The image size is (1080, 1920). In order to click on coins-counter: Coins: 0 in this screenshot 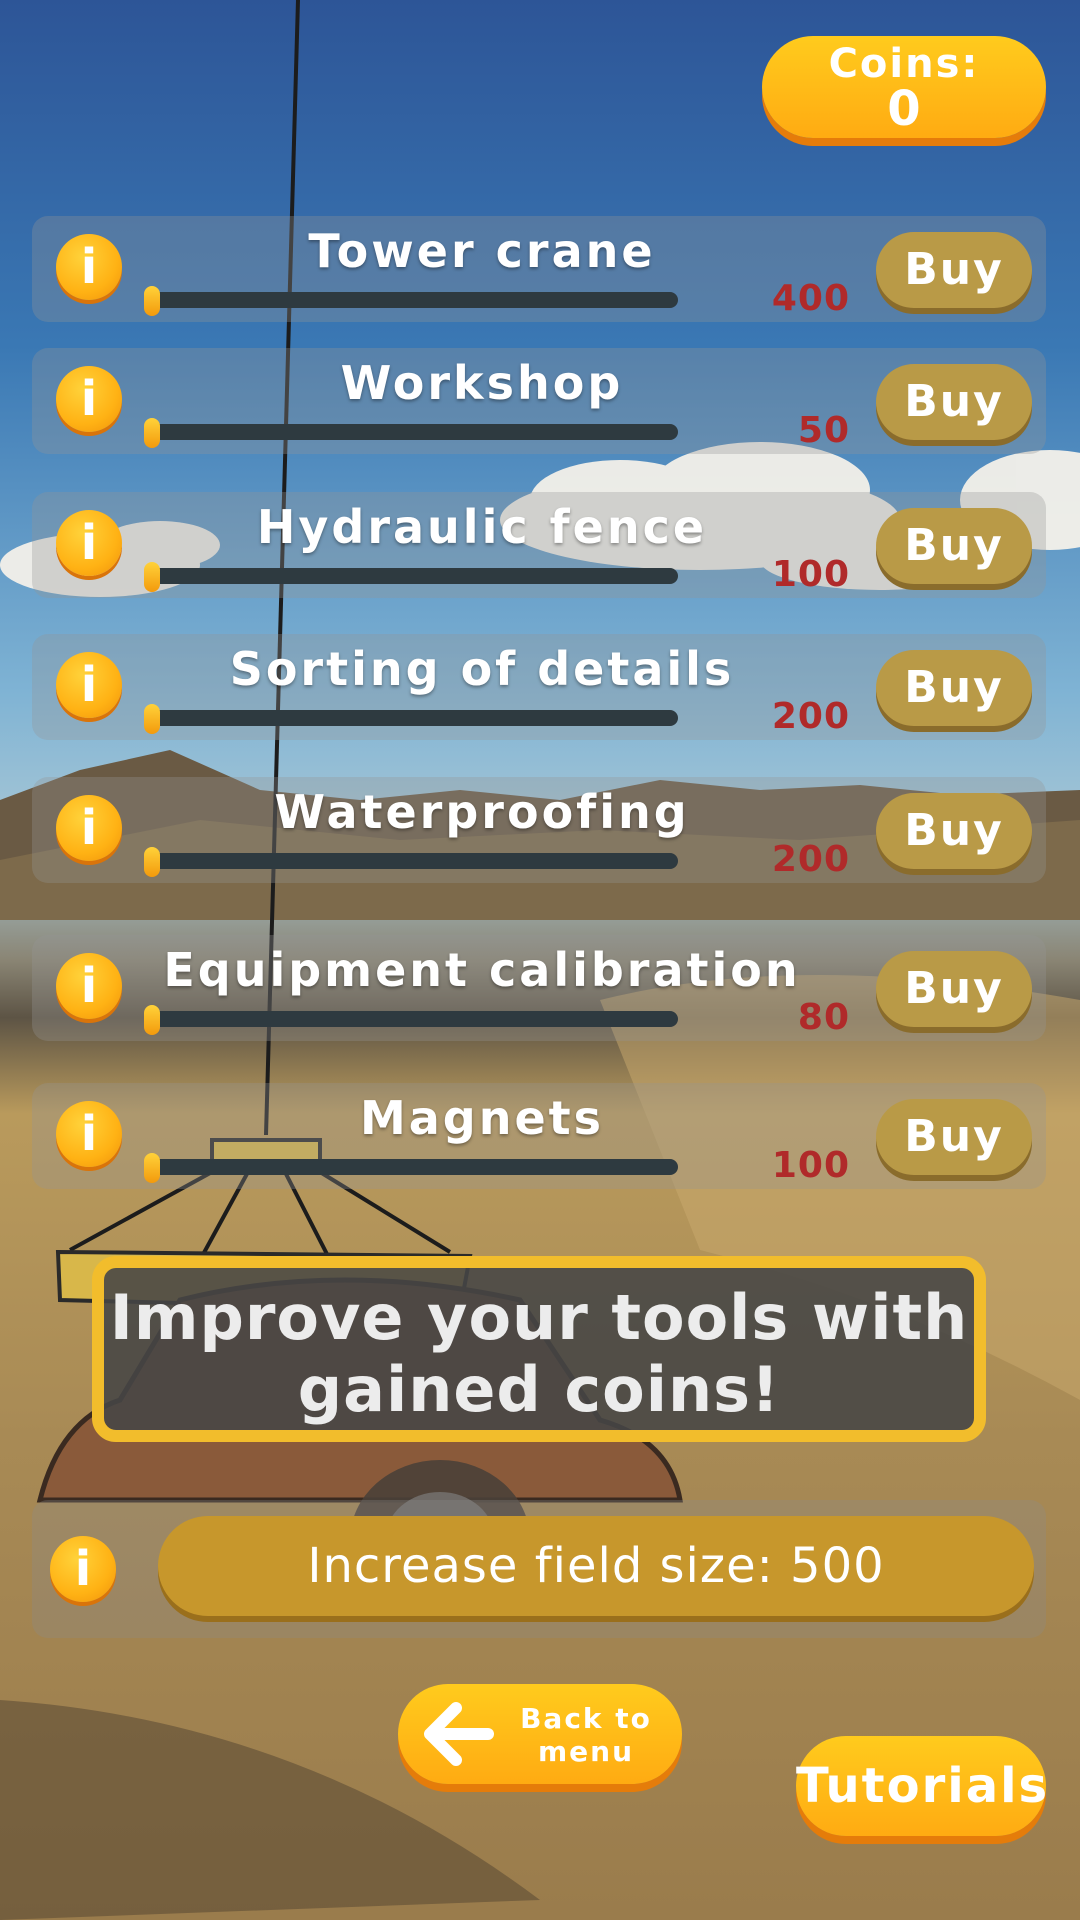, I will do `click(904, 87)`.